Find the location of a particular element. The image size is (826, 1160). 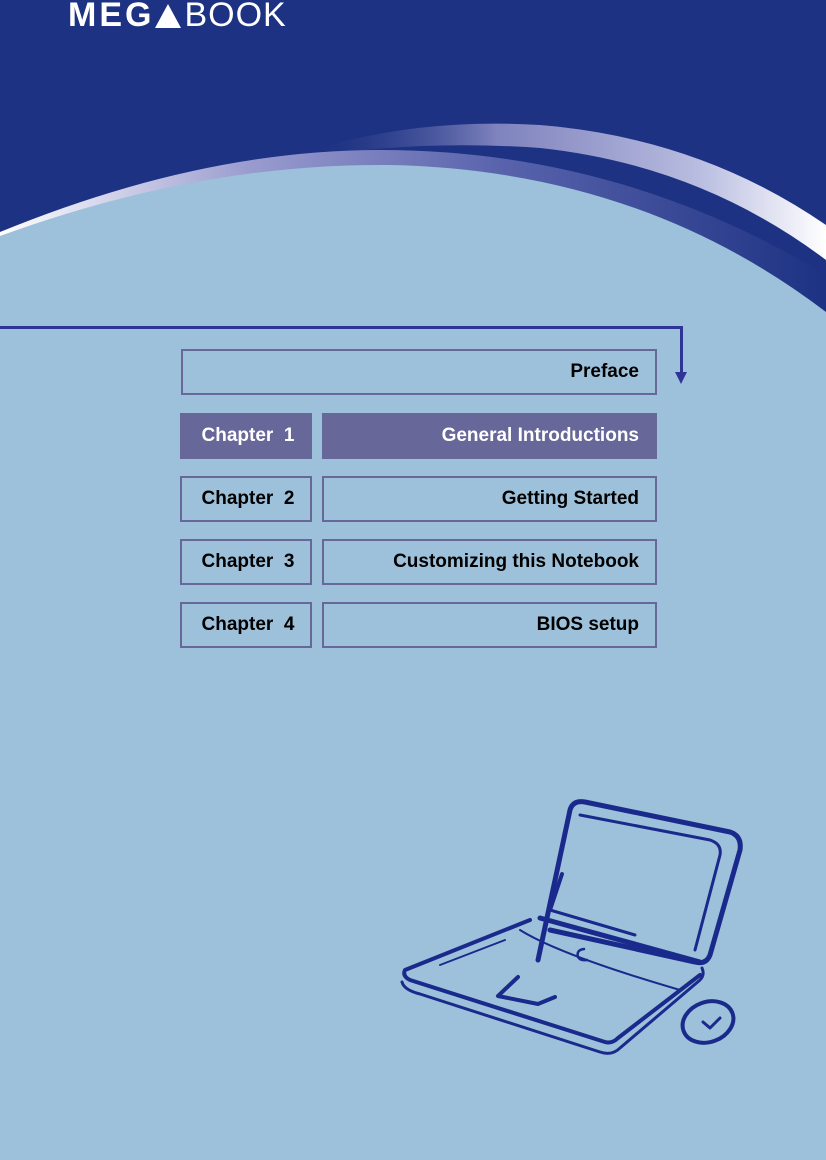

chapter-label: Chapter 2 is located at coordinates (248, 498).